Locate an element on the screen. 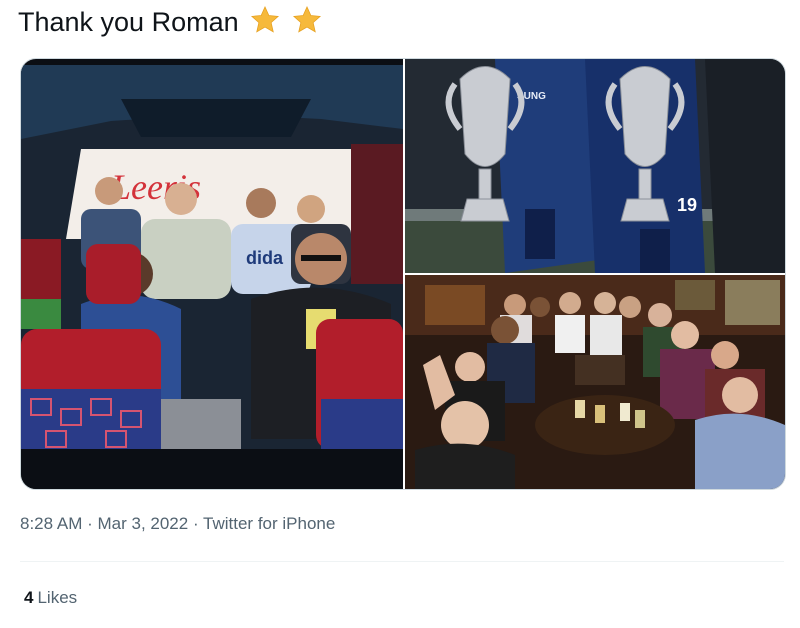  tweet-text: Thank you Roman is located at coordinates (170, 22).